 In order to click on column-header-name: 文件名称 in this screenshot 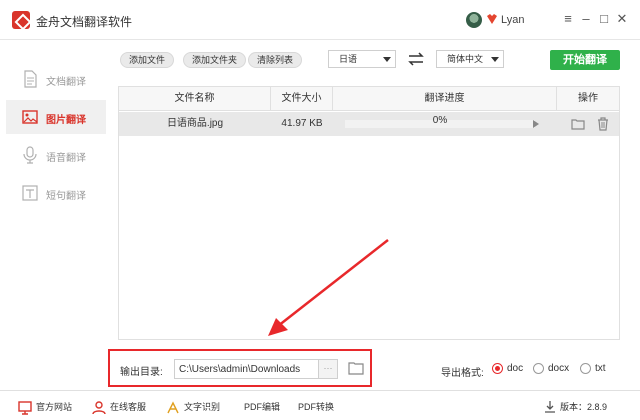, I will do `click(195, 99)`.